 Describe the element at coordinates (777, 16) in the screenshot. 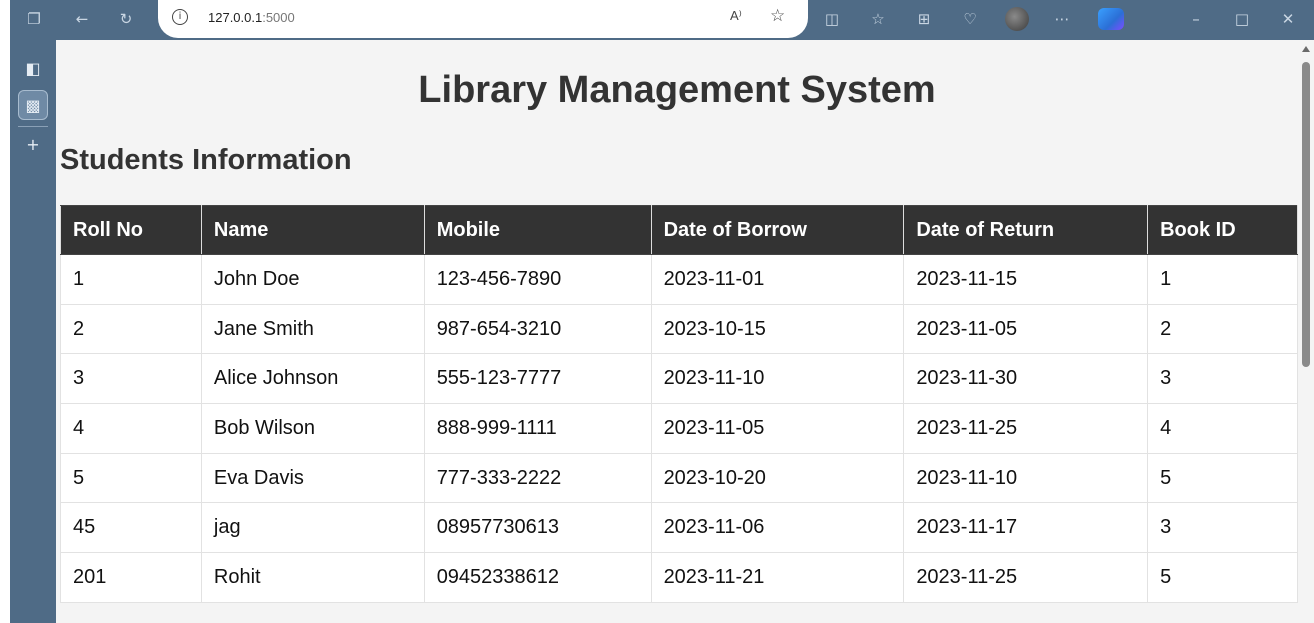

I see `star-icon: ☆` at that location.